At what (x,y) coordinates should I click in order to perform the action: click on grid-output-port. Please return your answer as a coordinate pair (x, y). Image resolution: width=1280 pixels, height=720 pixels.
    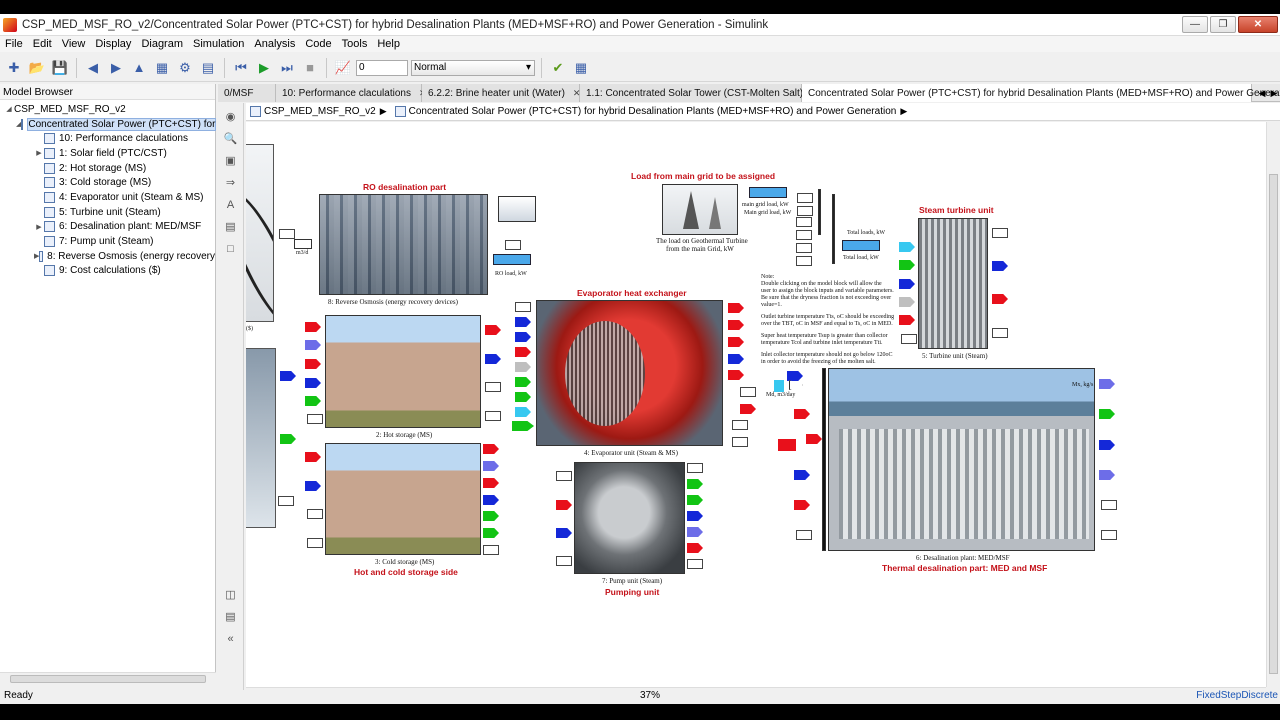
    Looking at the image, I should click on (805, 198).